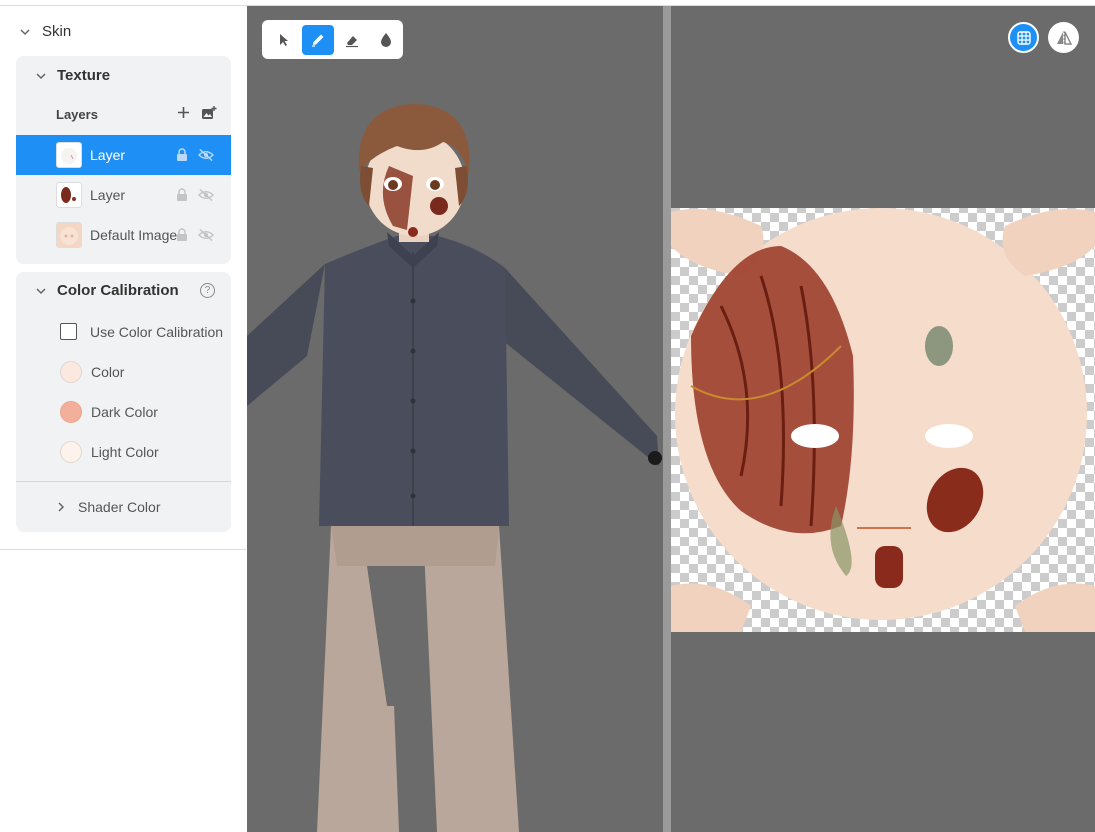  I want to click on eraser-tool-button, so click(352, 40).